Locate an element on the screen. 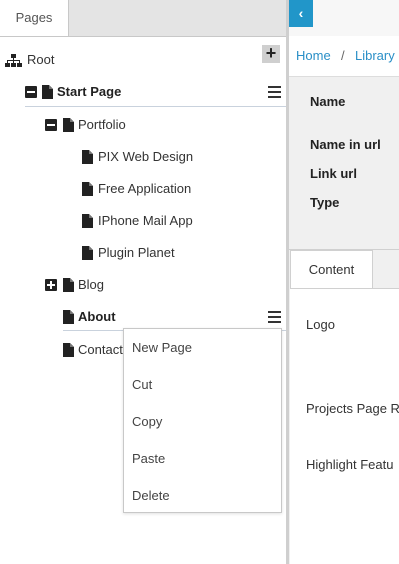 The width and height of the screenshot is (399, 564). breadcrumb-home: Home is located at coordinates (313, 55).